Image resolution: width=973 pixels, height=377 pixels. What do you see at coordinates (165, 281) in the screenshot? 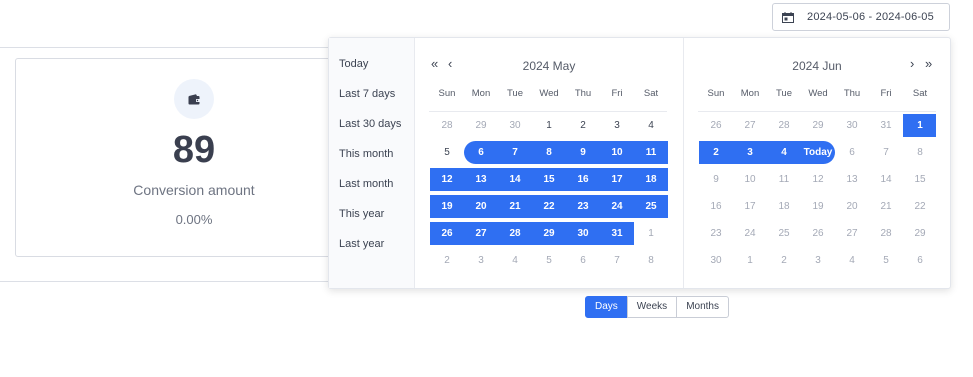
I see `card-bottom-divider` at bounding box center [165, 281].